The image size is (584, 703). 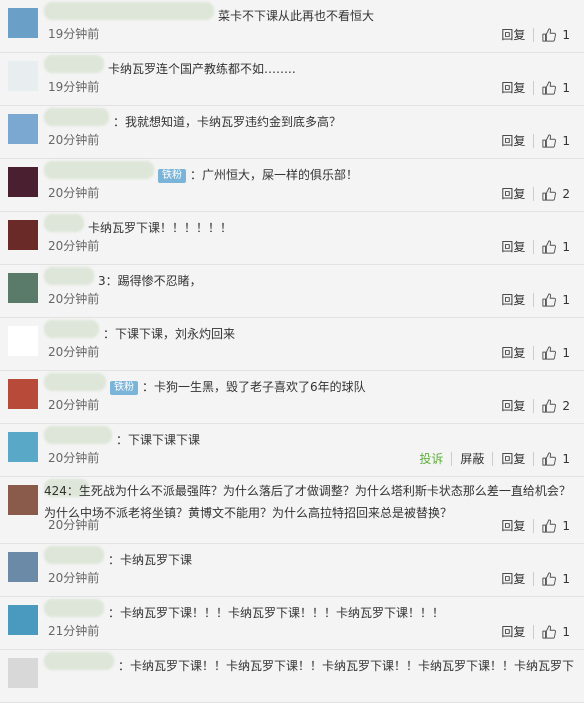 I want to click on comment-text: 菜卡不下课从此再也不看恒大, so click(x=396, y=16).